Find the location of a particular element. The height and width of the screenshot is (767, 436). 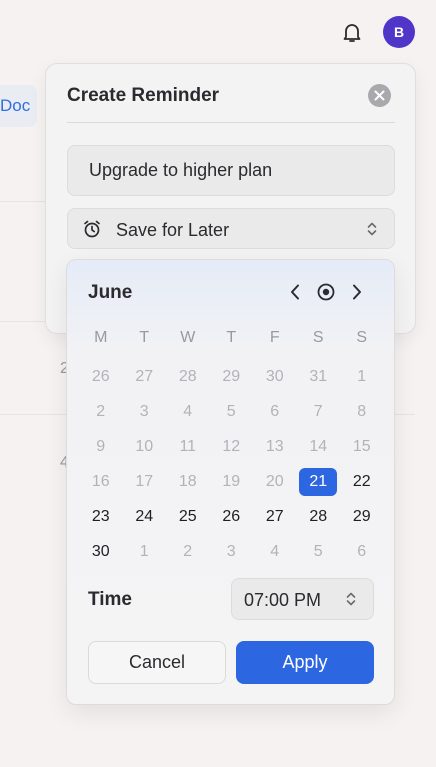

time-select: 07:00 PM is located at coordinates (302, 599).